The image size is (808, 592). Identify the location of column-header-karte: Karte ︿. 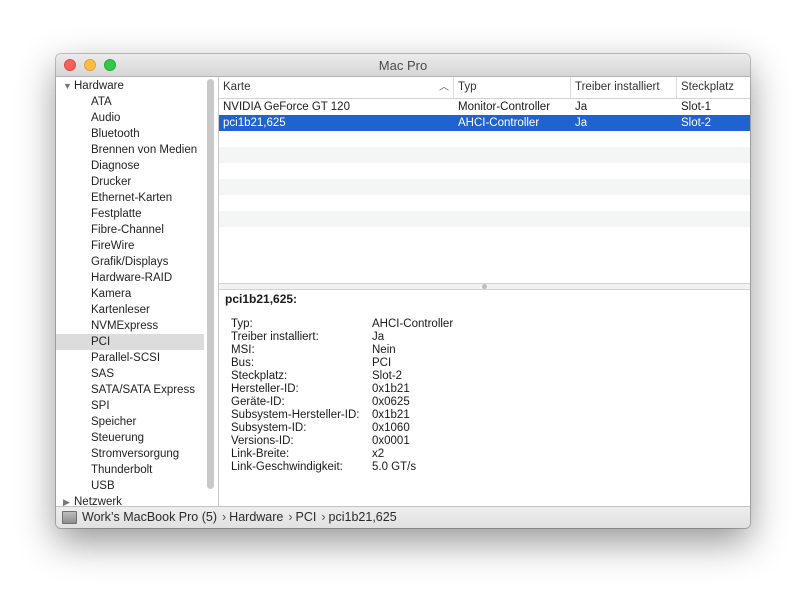
(336, 87).